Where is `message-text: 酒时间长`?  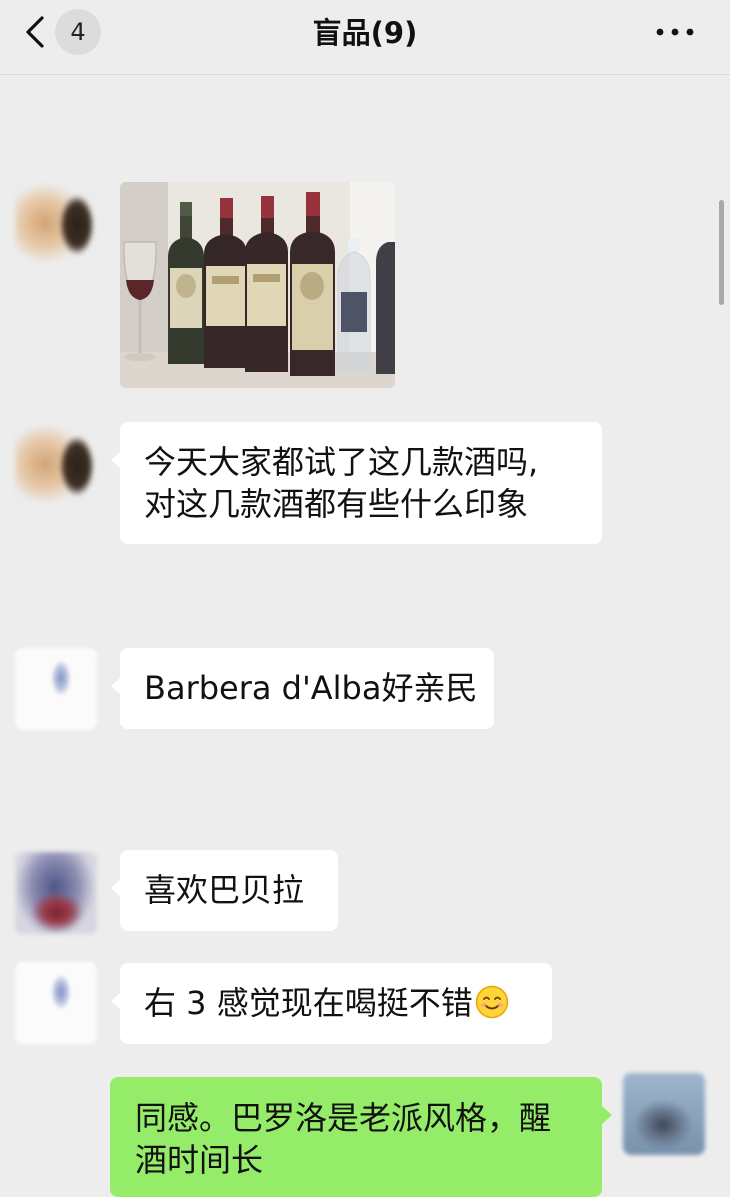
message-text: 酒时间长 is located at coordinates (199, 1160).